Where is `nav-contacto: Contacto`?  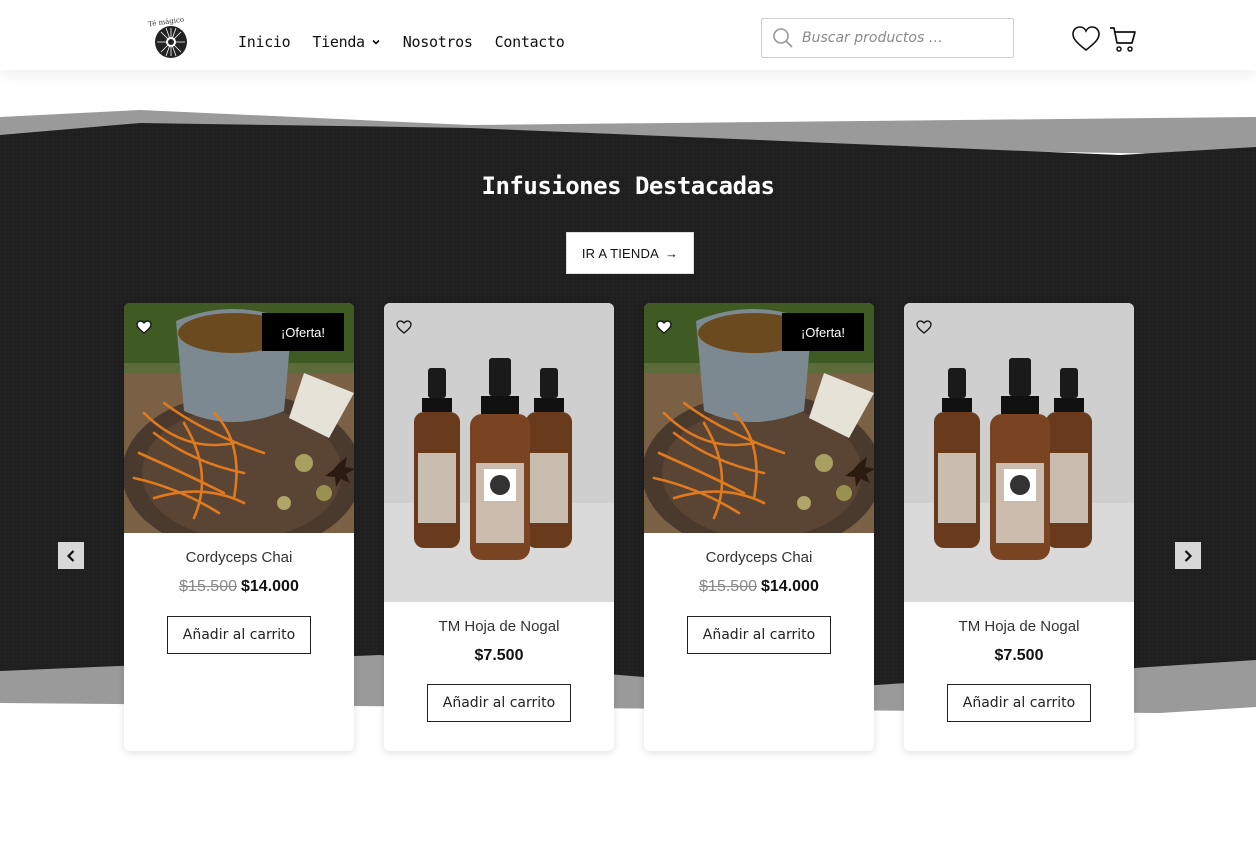 nav-contacto: Contacto is located at coordinates (530, 42).